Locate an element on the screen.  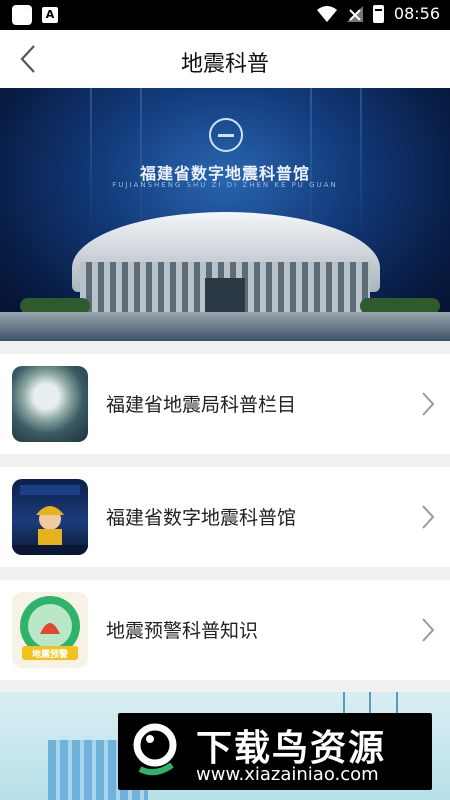
list-item-label: 福建省地震局科普栏目 is located at coordinates (201, 405).